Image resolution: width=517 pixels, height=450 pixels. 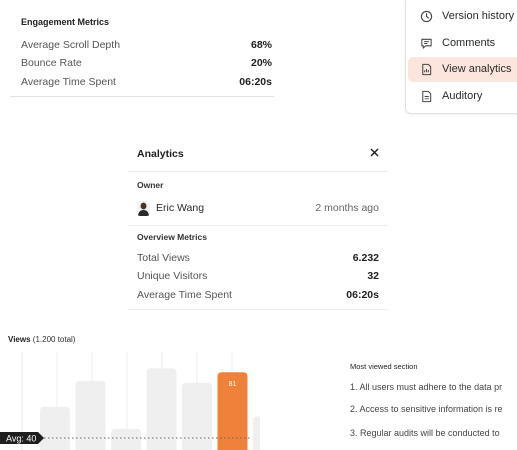 What do you see at coordinates (433, 409) in the screenshot?
I see `list-item: 2. Access to sensitive information is re` at bounding box center [433, 409].